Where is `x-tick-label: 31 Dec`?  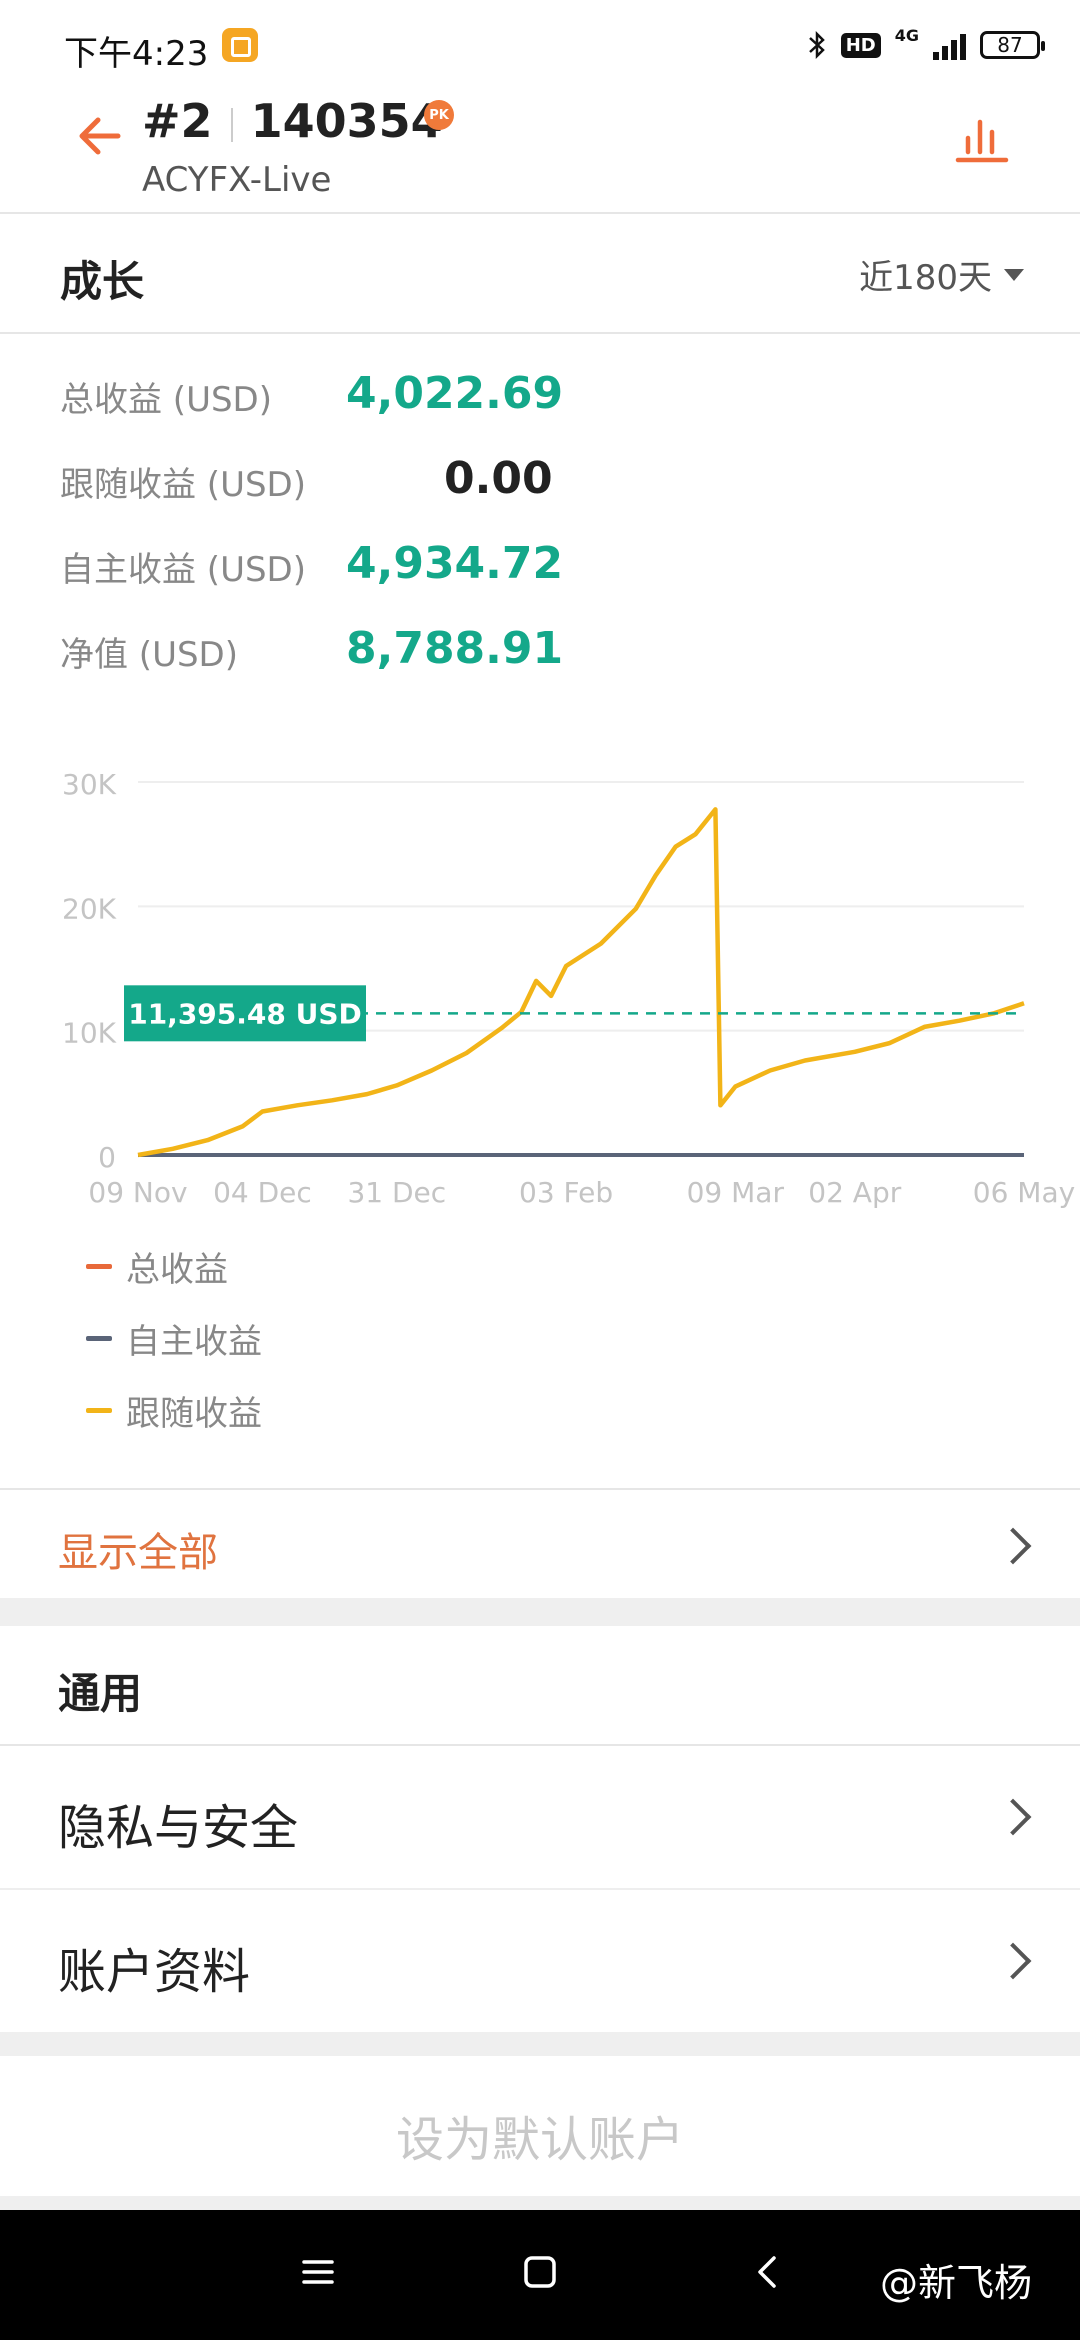 x-tick-label: 31 Dec is located at coordinates (396, 1192).